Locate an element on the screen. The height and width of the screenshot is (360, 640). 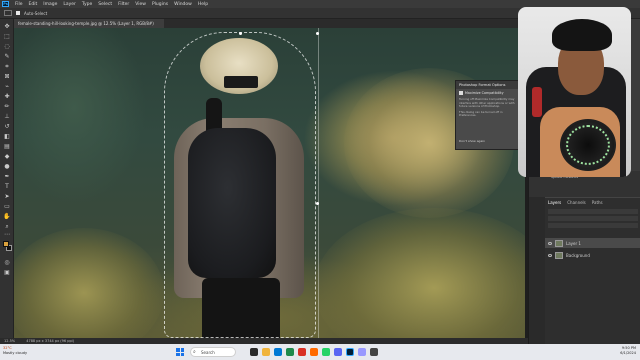
screen-mode-icon: ▣ is located at coordinates (7, 272).